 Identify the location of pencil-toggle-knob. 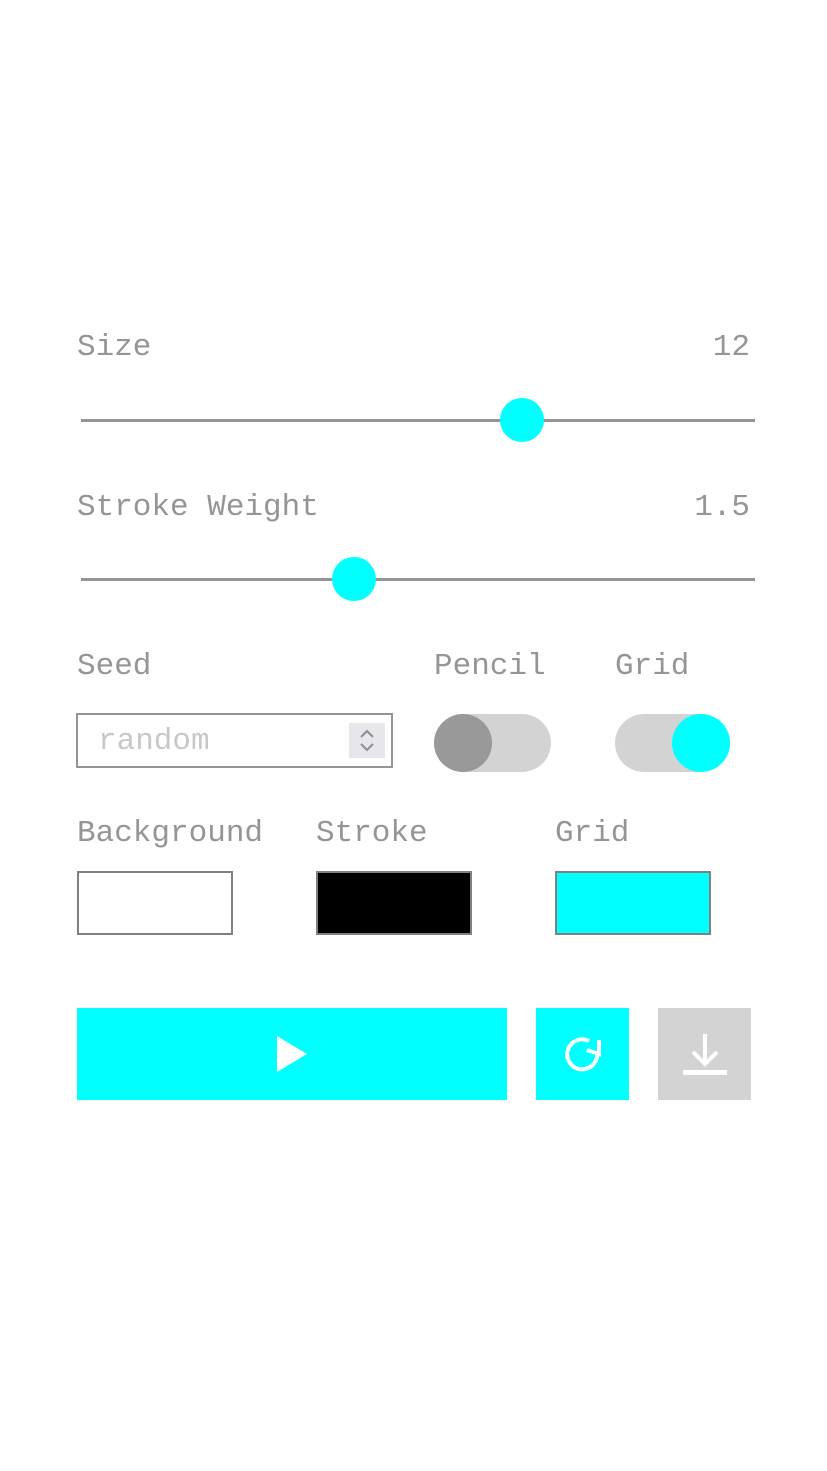
(463, 743).